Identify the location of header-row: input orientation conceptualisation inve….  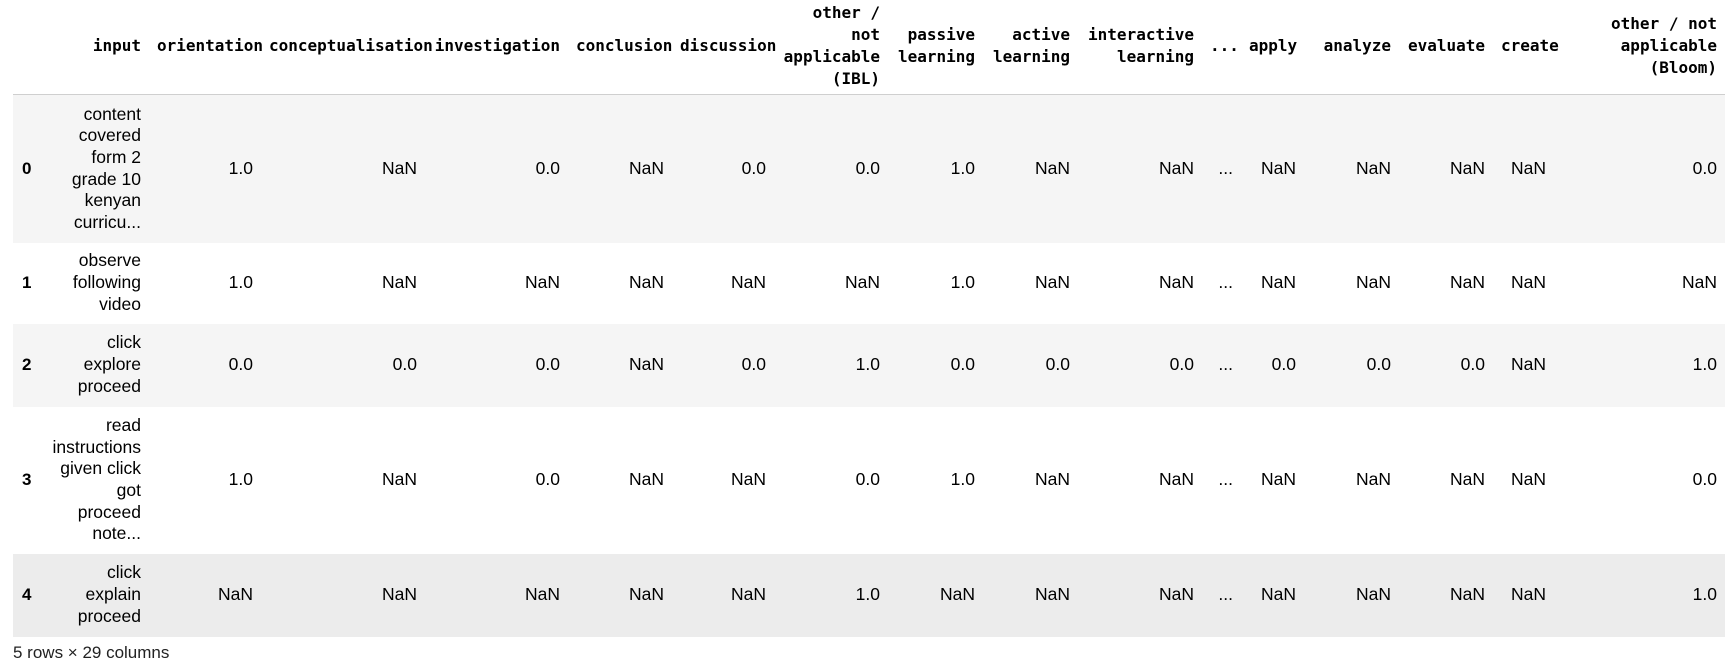
(869, 47).